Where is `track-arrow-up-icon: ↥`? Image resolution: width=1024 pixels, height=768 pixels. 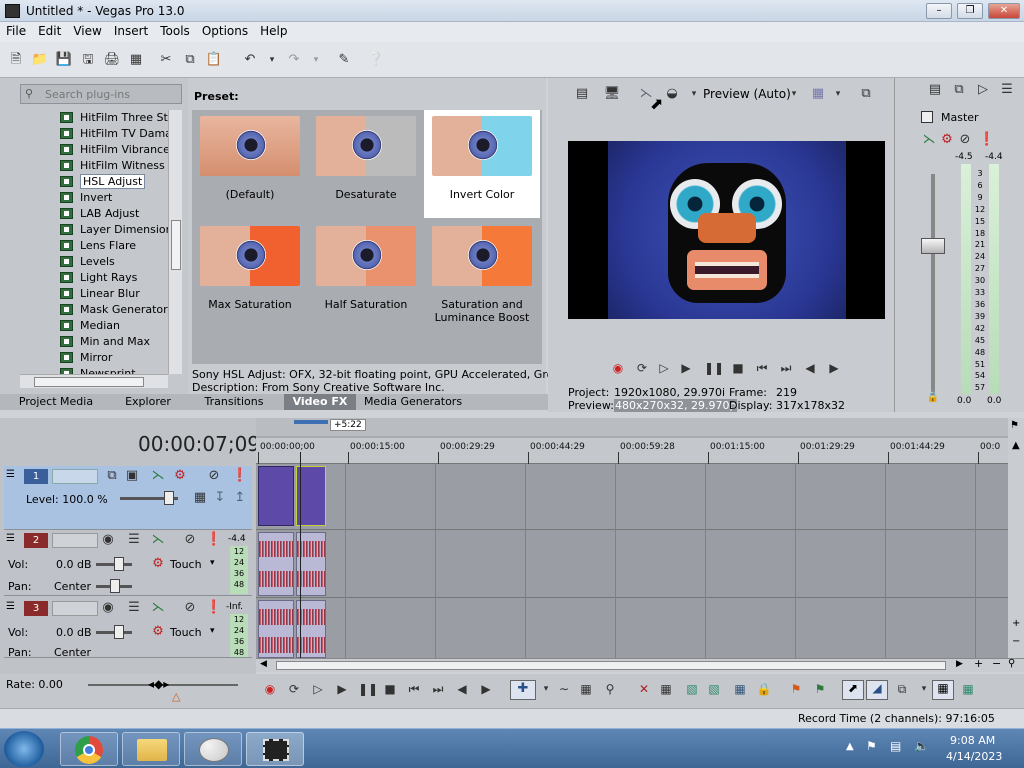 track-arrow-up-icon: ↥ is located at coordinates (240, 498).